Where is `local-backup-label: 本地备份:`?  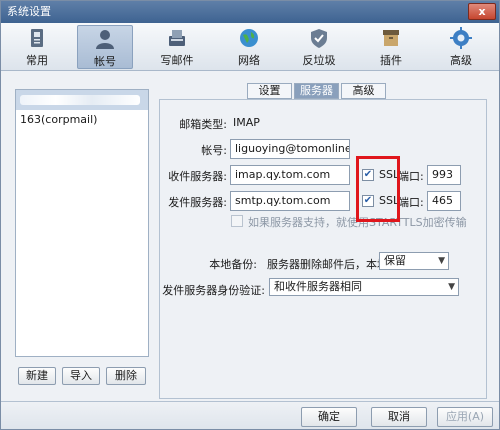
local-backup-label: 本地备份: is located at coordinates (233, 264).